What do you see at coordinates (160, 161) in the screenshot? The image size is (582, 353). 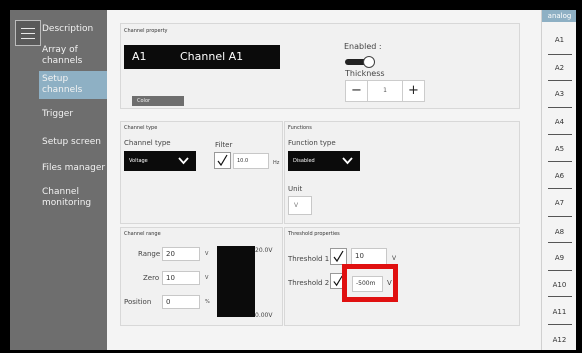 I see `channel-type-select: Voltage` at bounding box center [160, 161].